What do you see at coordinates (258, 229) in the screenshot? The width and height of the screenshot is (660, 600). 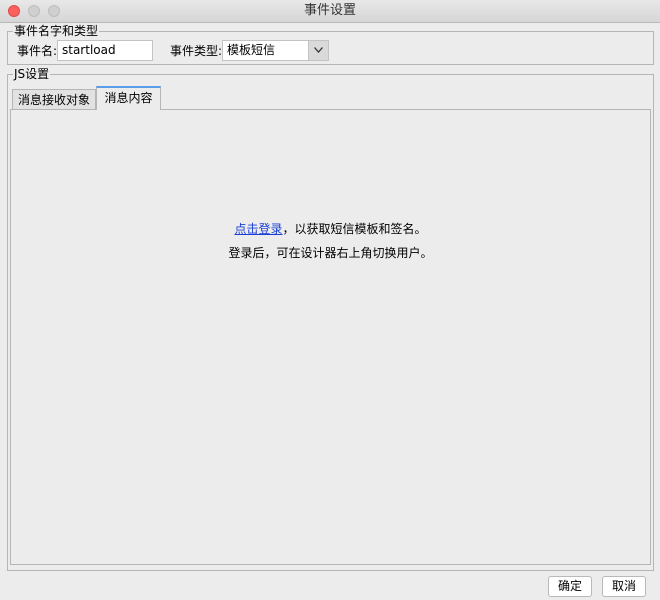 I see `login-link: 点击登录` at bounding box center [258, 229].